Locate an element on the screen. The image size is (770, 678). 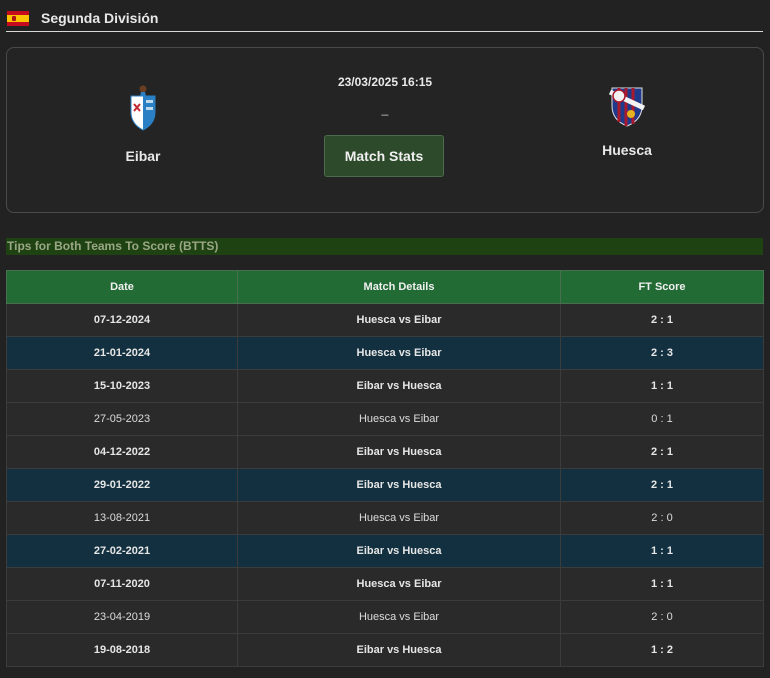
cell-ft-score: 2 : 3 is located at coordinates (662, 353).